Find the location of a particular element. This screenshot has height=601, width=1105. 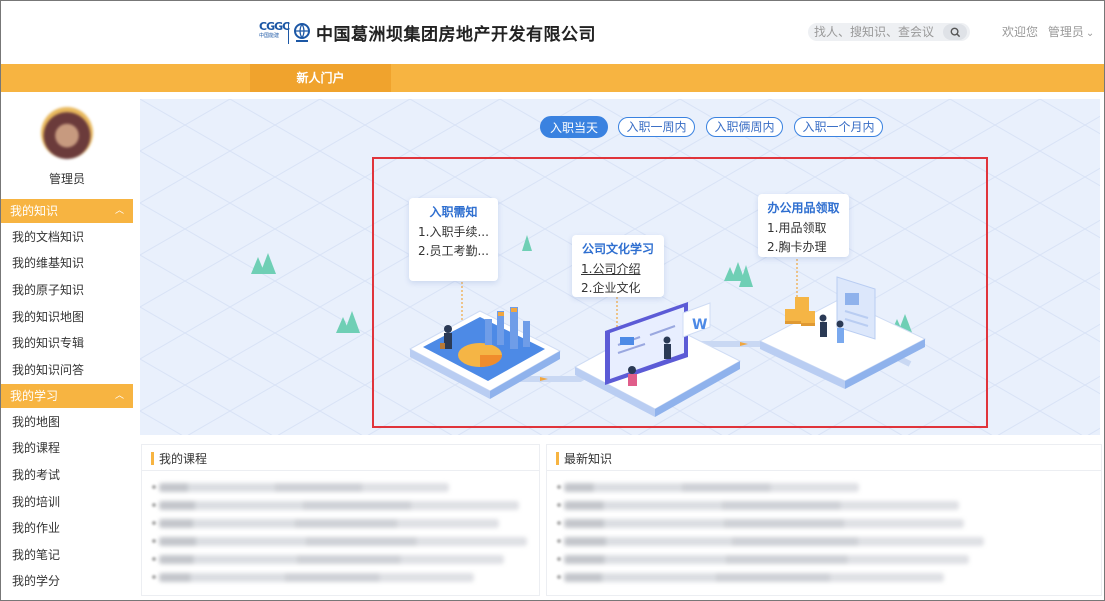

welcome-text: 欢迎您 is located at coordinates (1020, 32).